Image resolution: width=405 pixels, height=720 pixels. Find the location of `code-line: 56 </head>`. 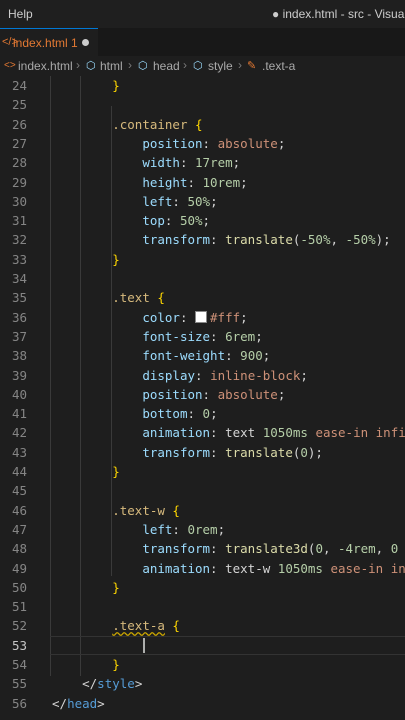

code-line: 56 </head> is located at coordinates (202, 703).